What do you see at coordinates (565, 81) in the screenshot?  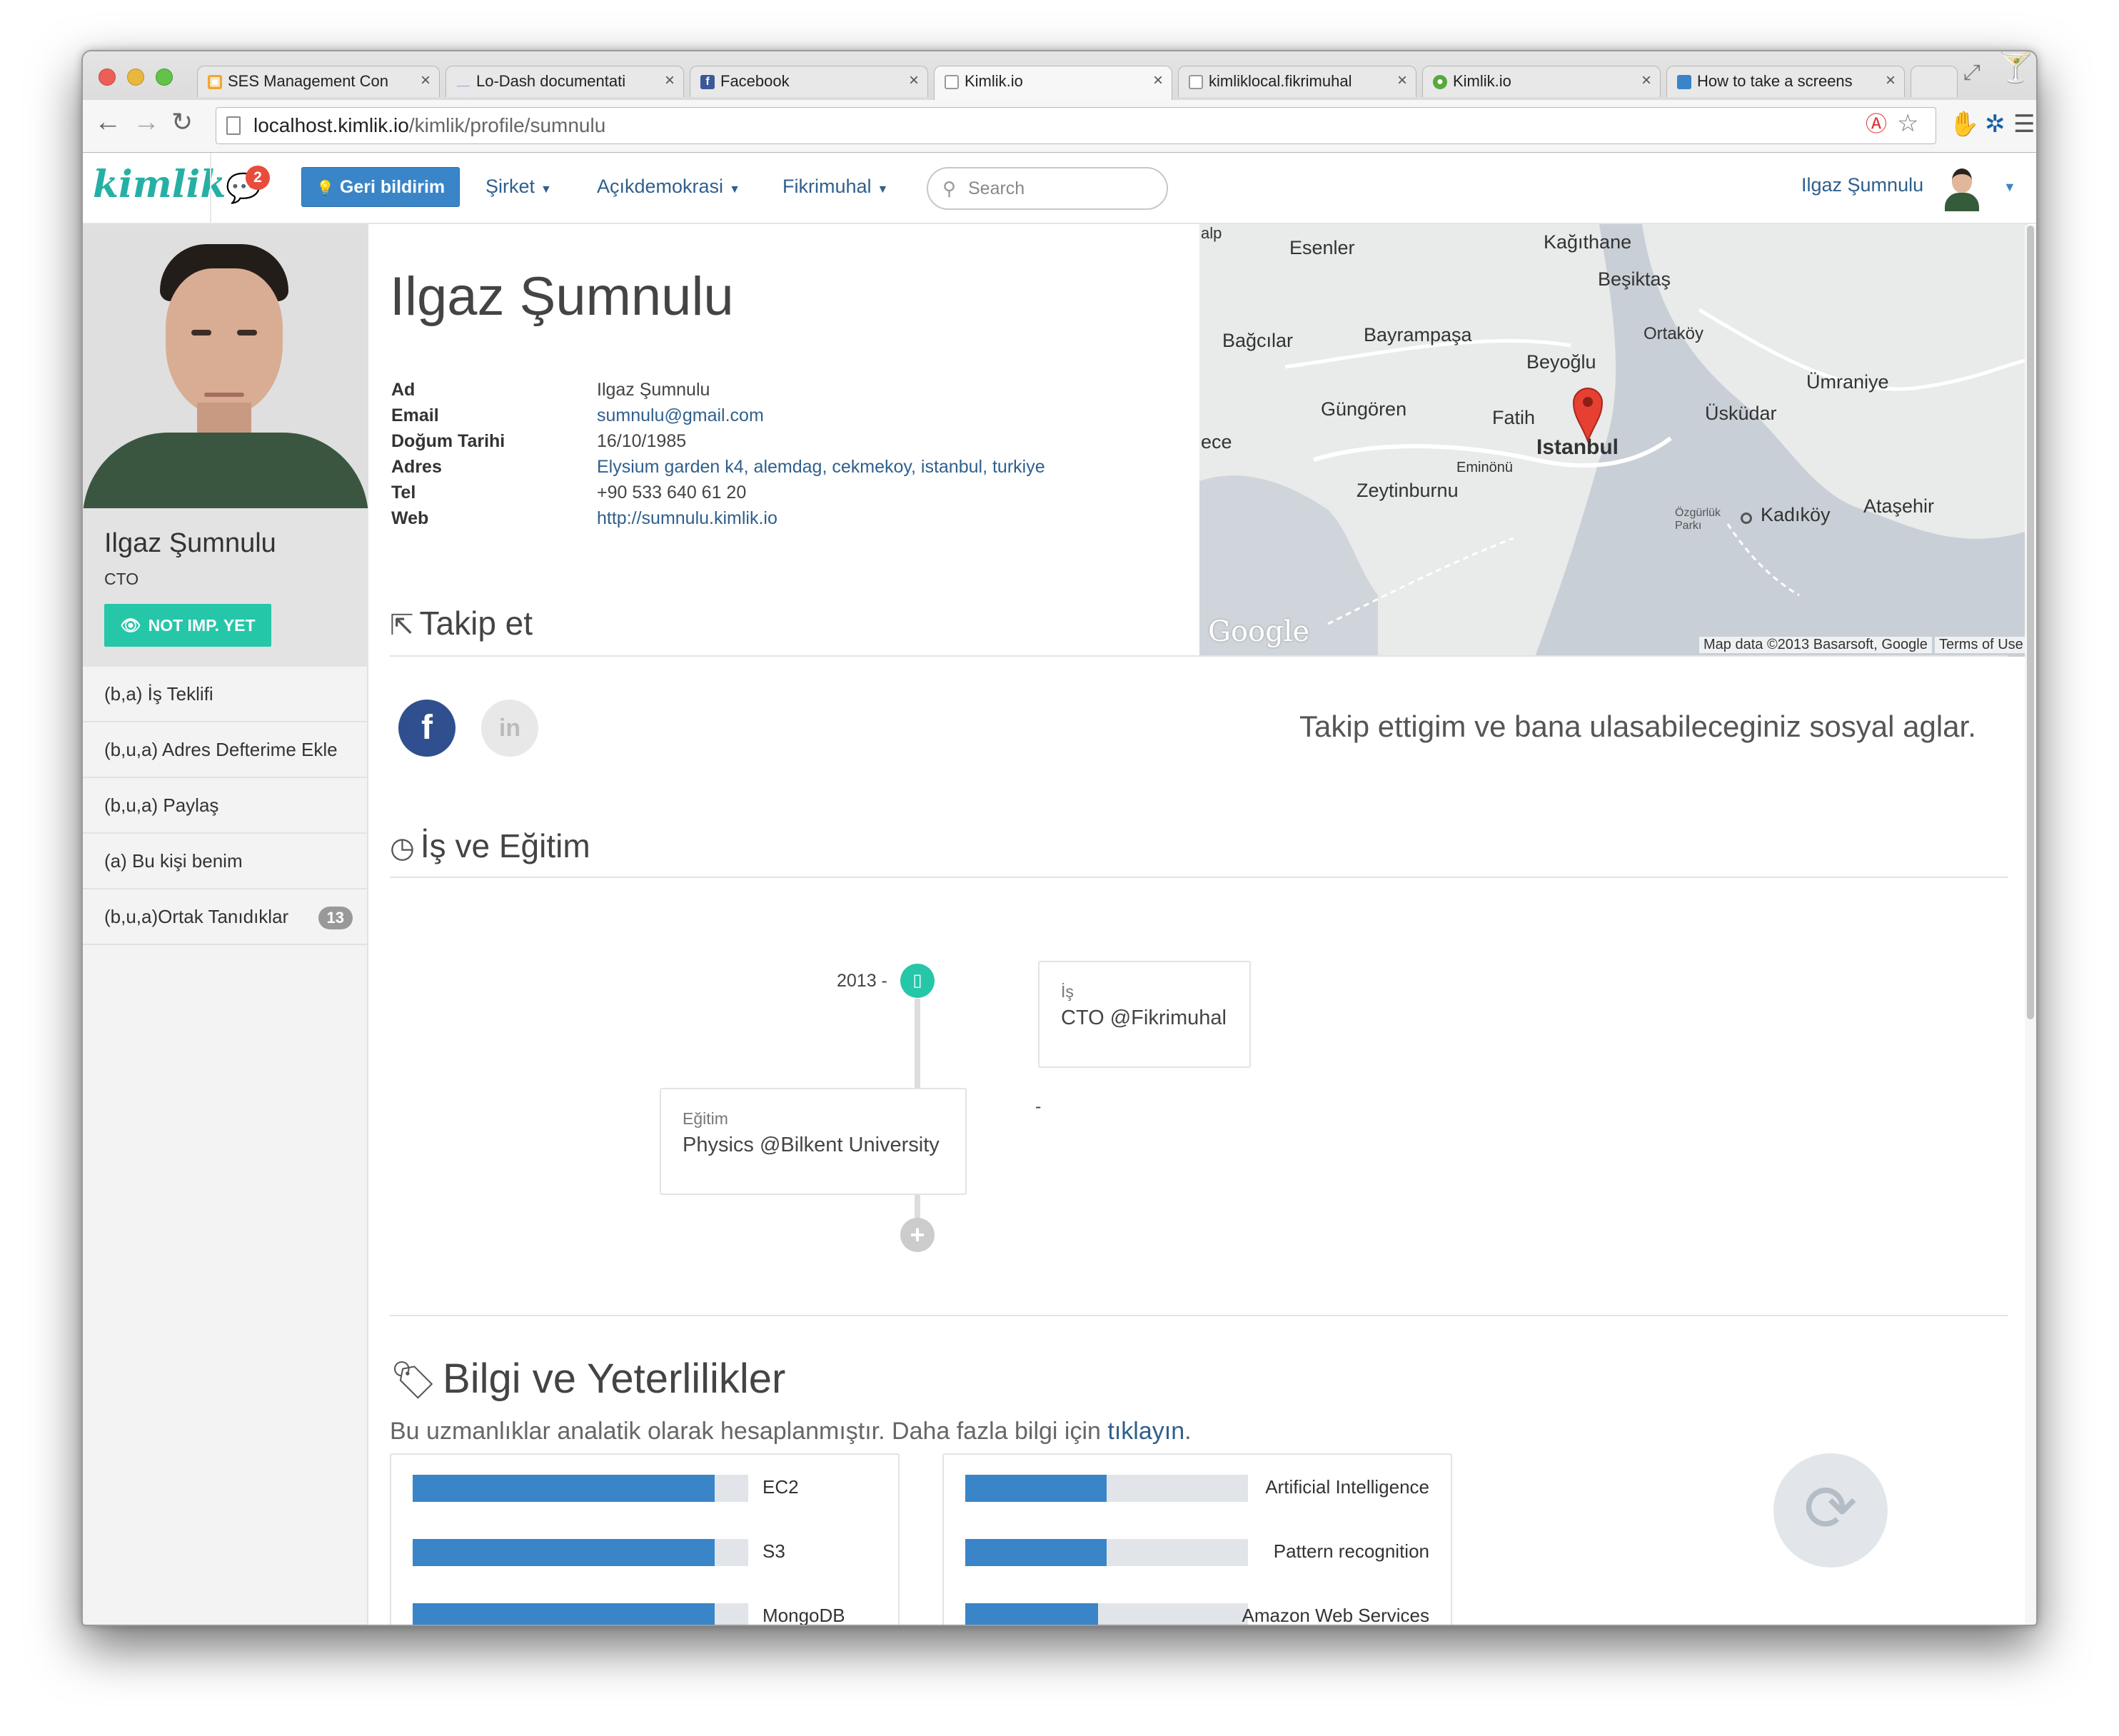 I see `browser-tab: __ Lo-Dash documentati ×` at bounding box center [565, 81].